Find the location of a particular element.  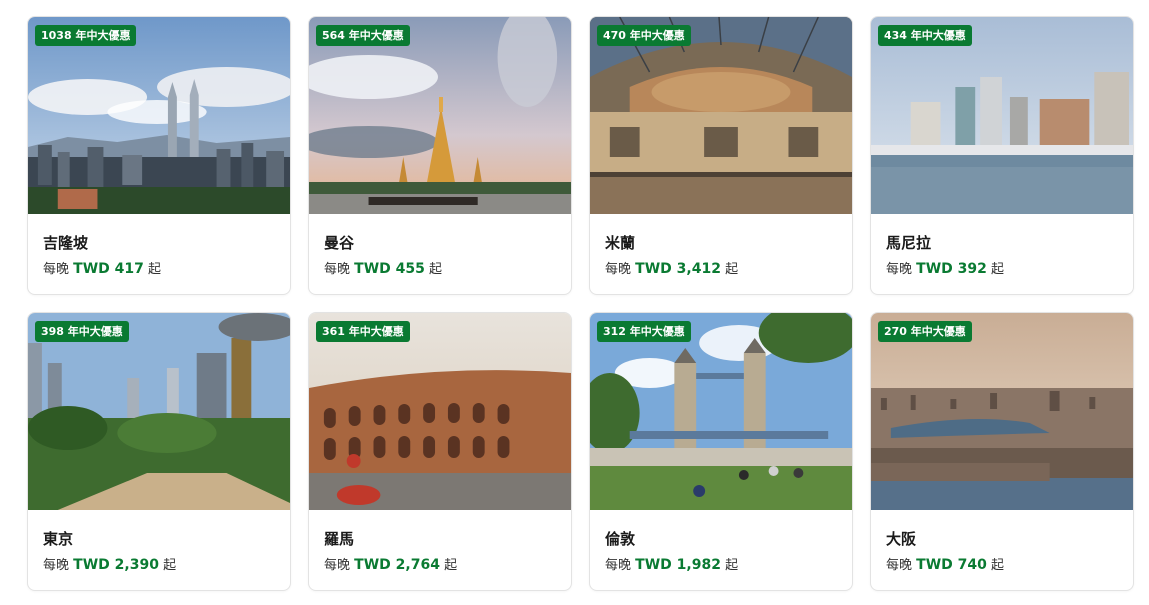

destination-photo: 398 年中大優惠 is located at coordinates (159, 411).